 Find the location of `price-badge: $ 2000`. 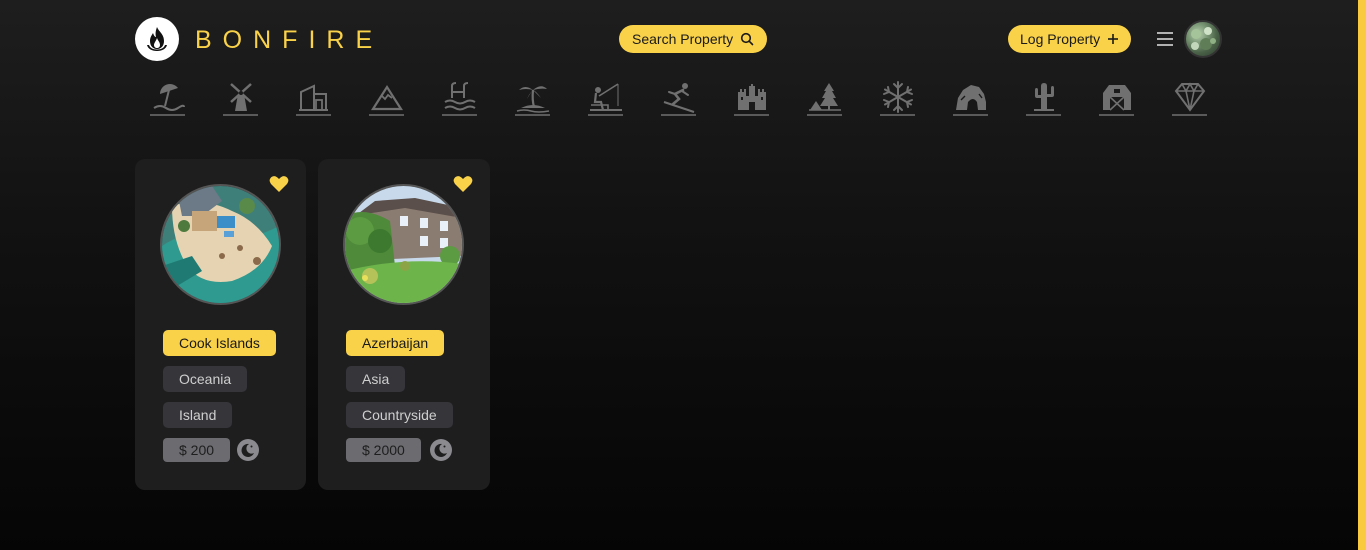

price-badge: $ 2000 is located at coordinates (383, 450).